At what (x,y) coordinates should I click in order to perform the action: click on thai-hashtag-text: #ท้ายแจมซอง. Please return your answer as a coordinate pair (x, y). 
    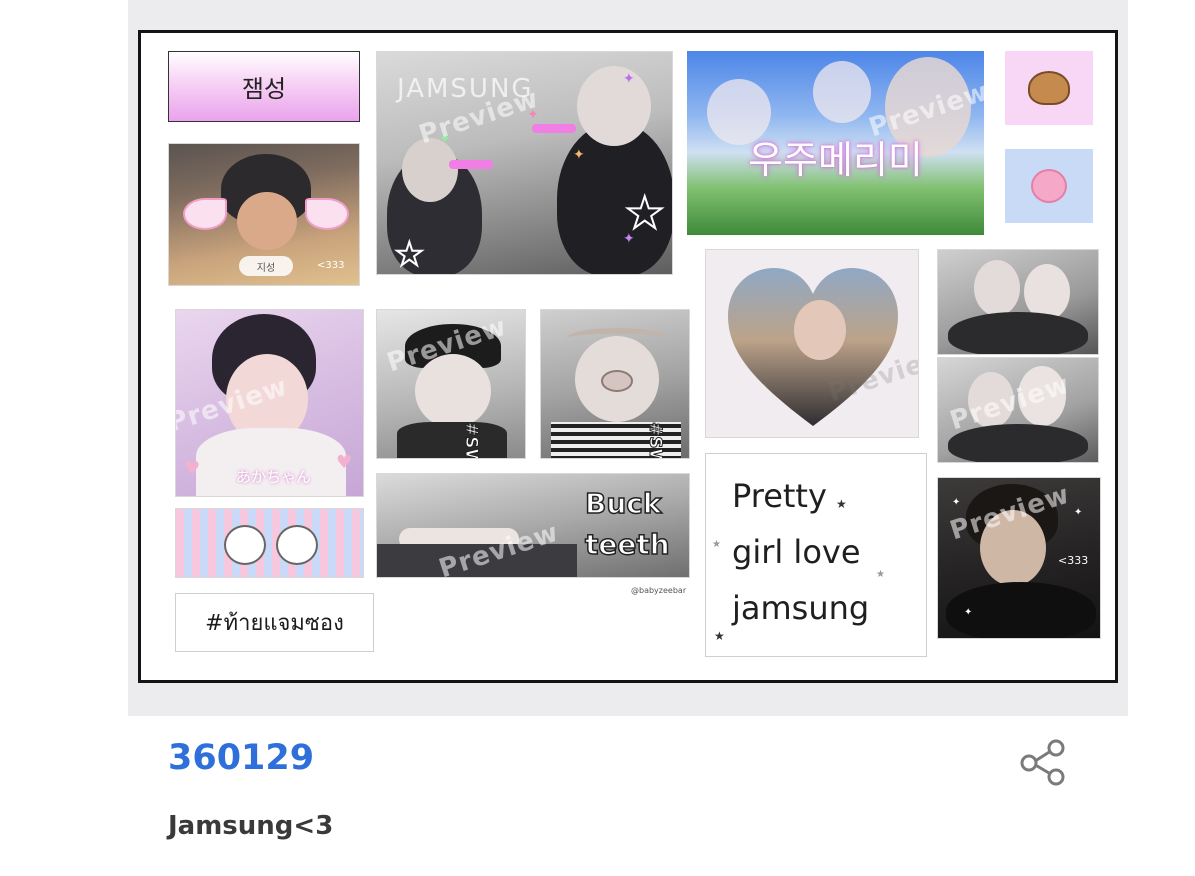
    Looking at the image, I should click on (274, 623).